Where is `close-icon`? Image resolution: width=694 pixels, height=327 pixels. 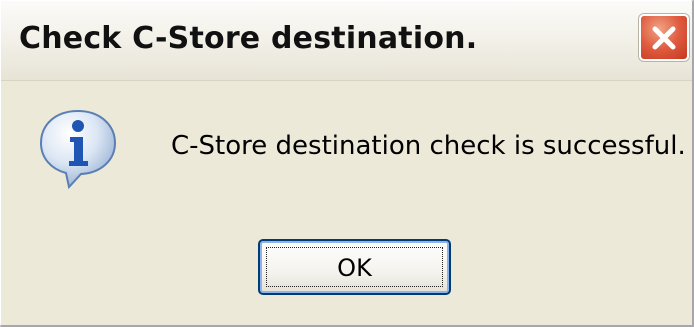
close-icon is located at coordinates (664, 37).